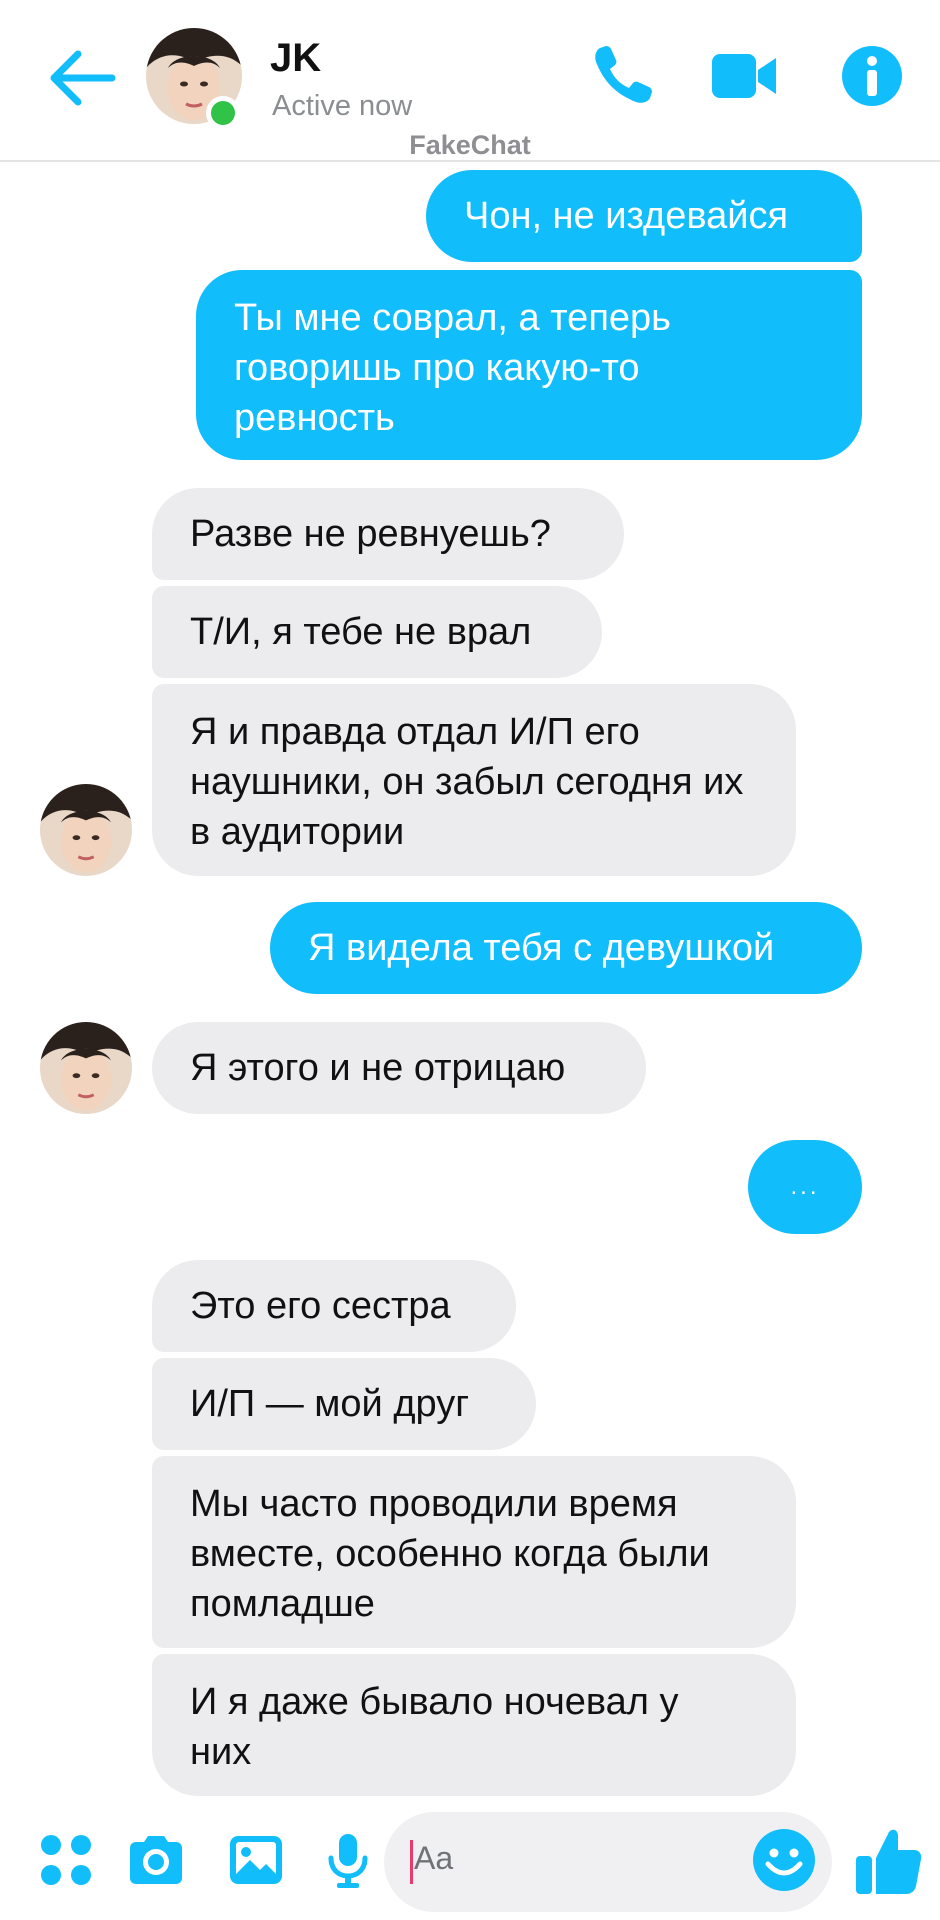 The width and height of the screenshot is (940, 1920). I want to click on thumbs-up-icon, so click(888, 1860).